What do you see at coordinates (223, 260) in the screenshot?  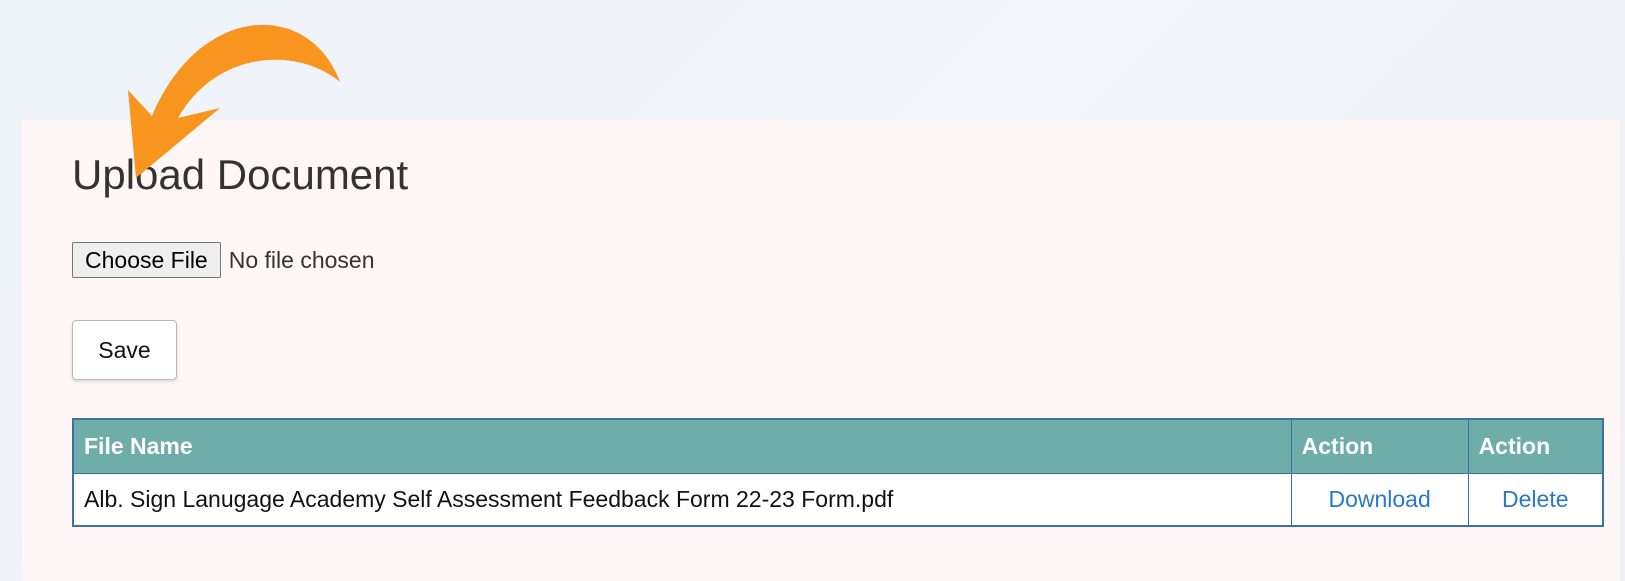 I see `file-input: Choose File No file chosen` at bounding box center [223, 260].